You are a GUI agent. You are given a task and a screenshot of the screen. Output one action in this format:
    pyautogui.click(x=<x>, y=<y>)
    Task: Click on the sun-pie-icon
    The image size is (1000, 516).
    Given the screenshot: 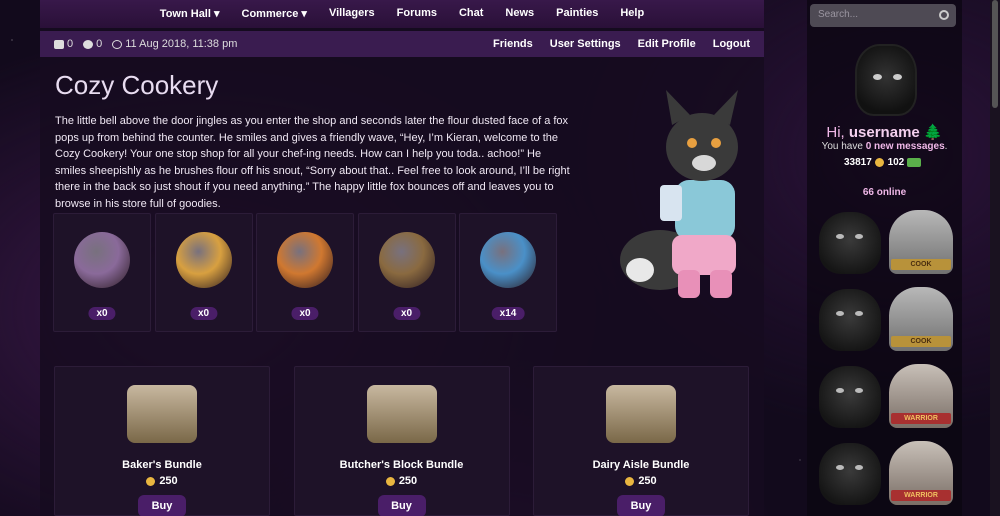 What is the action you would take?
    pyautogui.click(x=305, y=260)
    